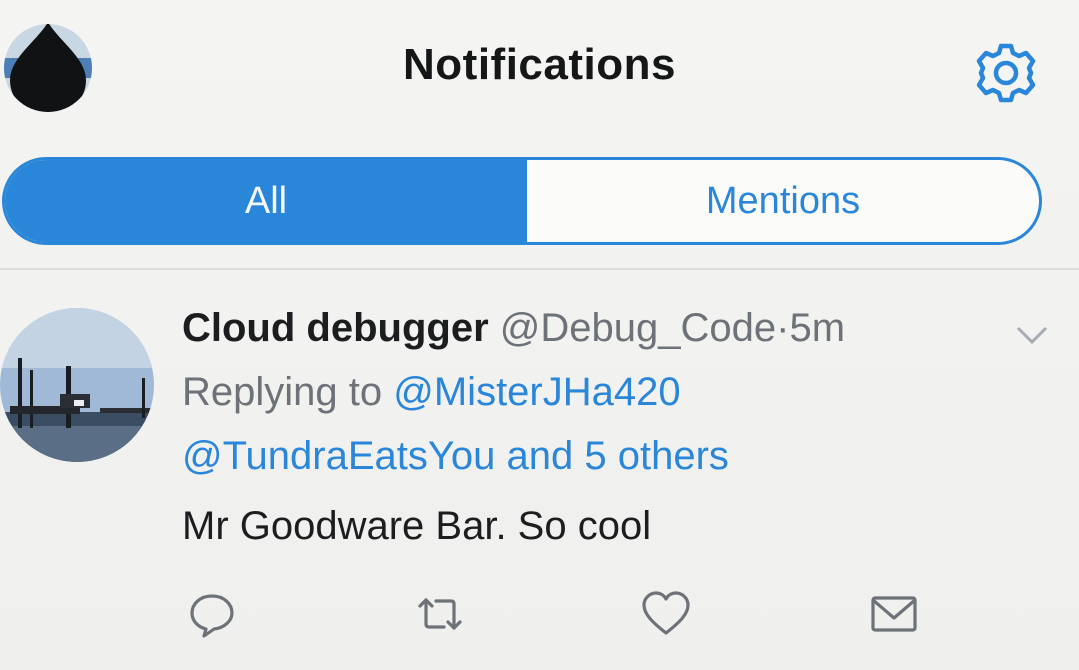 The height and width of the screenshot is (670, 1079). What do you see at coordinates (212, 614) in the screenshot?
I see `reply-icon` at bounding box center [212, 614].